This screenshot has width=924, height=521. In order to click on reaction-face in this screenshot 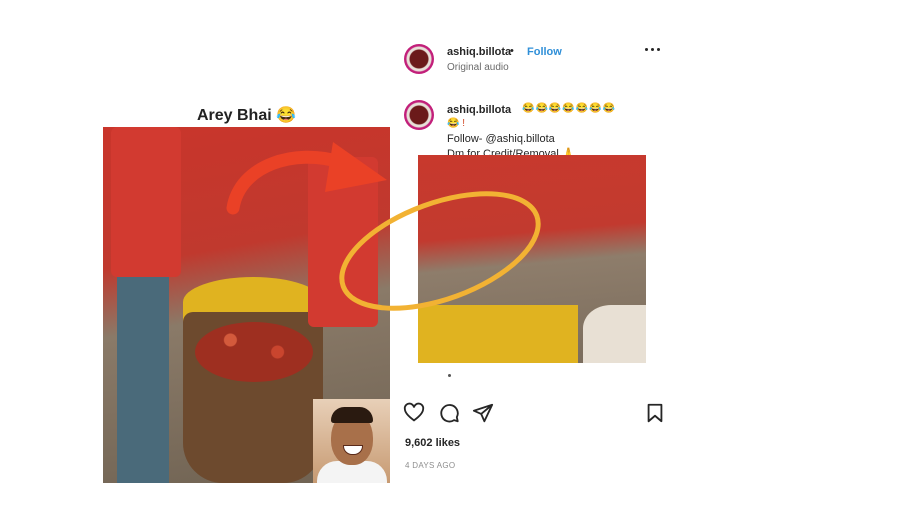, I will do `click(351, 441)`.